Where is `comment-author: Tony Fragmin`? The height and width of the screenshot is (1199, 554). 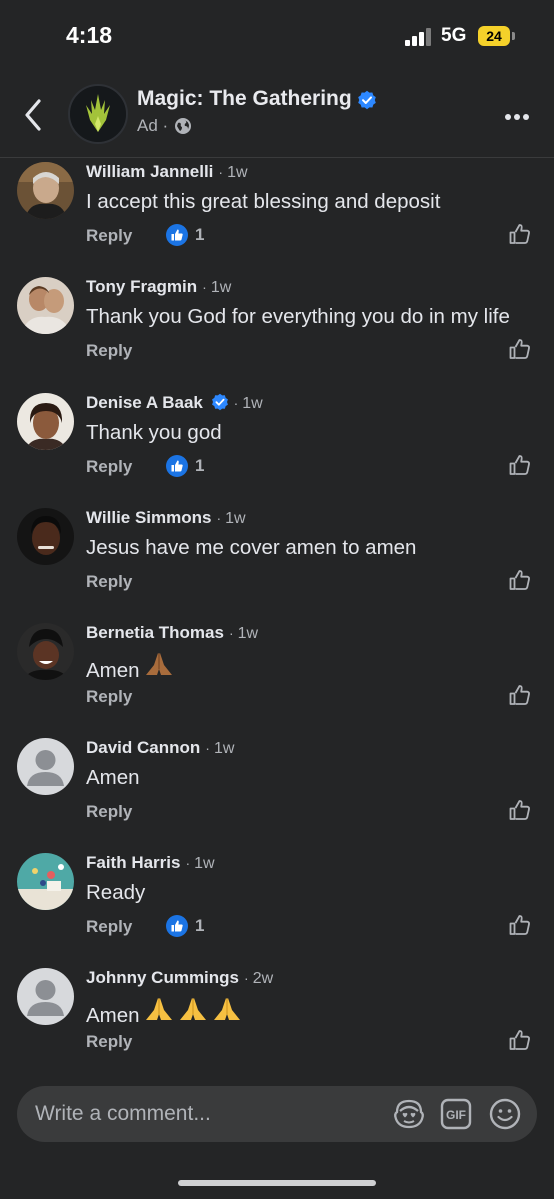
comment-author: Tony Fragmin is located at coordinates (141, 286).